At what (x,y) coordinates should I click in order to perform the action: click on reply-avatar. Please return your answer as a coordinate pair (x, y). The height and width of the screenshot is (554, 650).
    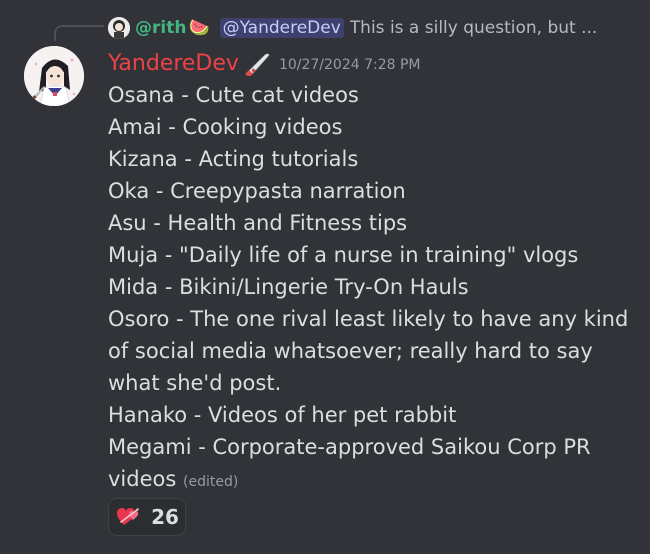
    Looking at the image, I should click on (119, 28).